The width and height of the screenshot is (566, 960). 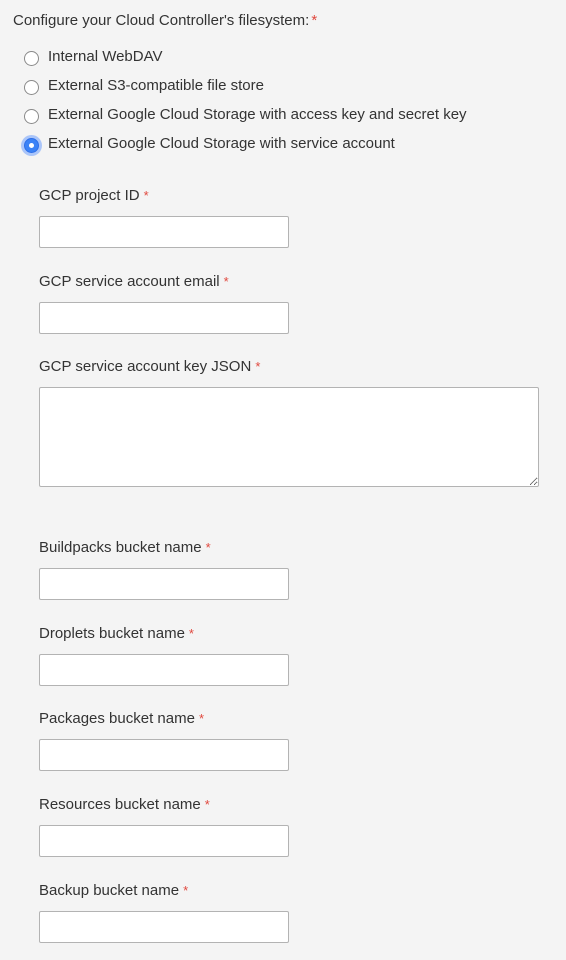 I want to click on gcp-service-account-email-label-text: GCP service account email, so click(x=129, y=281).